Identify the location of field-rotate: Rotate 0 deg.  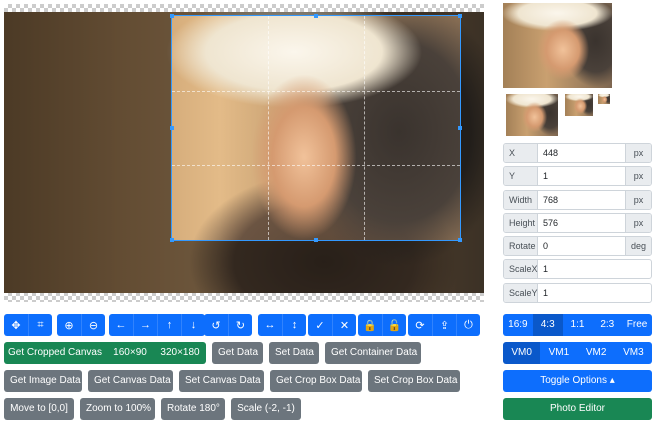
(577, 246).